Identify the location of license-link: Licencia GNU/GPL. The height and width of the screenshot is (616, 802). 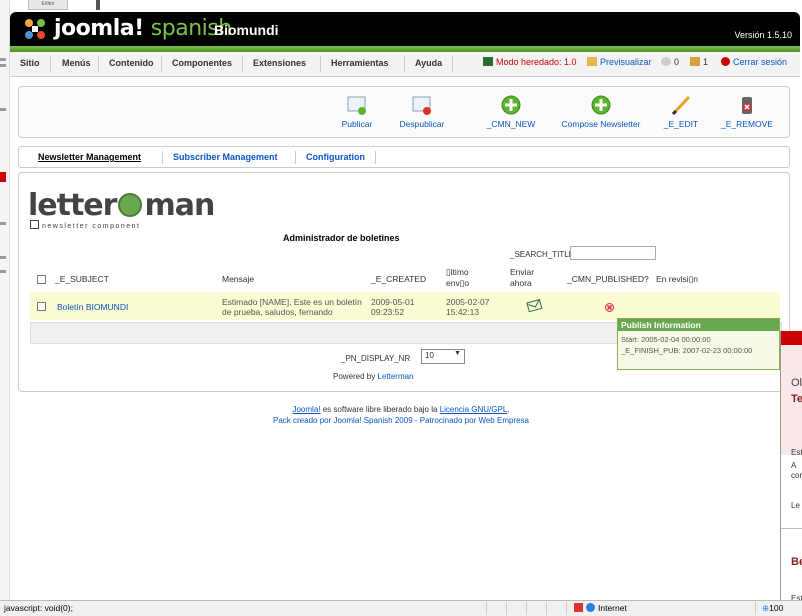
(474, 409).